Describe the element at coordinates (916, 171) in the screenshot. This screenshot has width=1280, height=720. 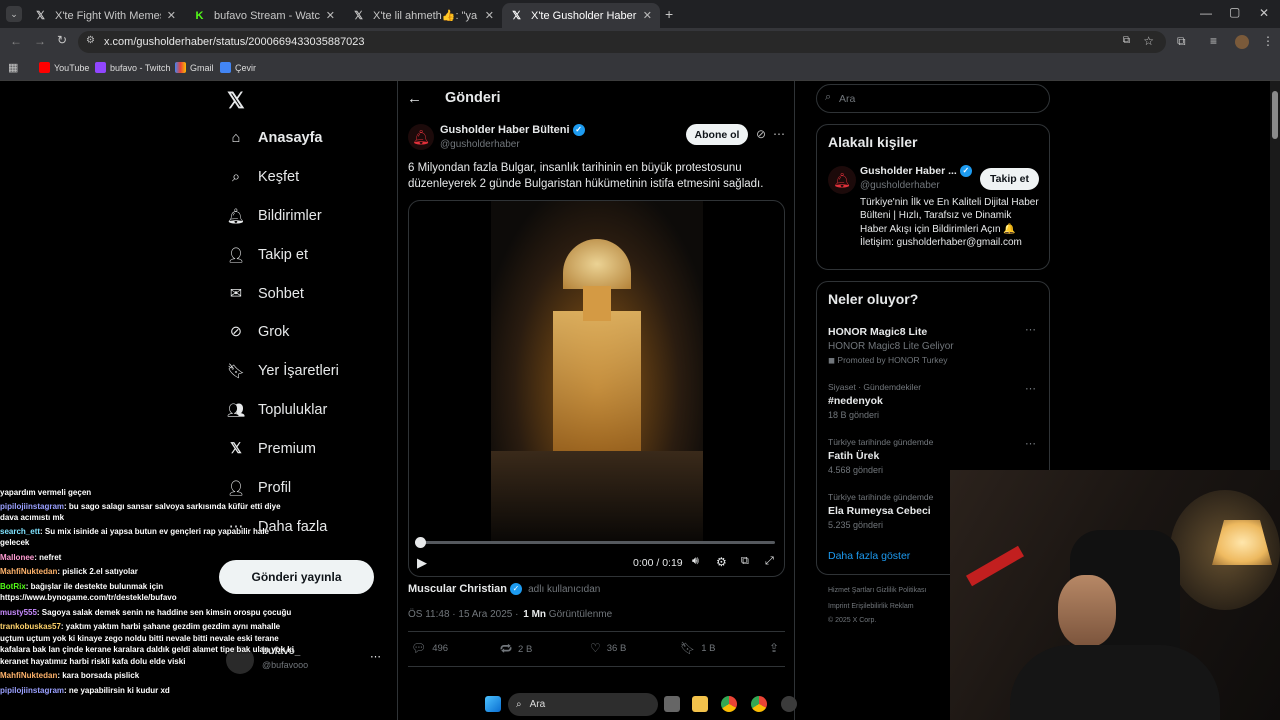
I see `related-name: Gusholder Haber ... ✓` at that location.